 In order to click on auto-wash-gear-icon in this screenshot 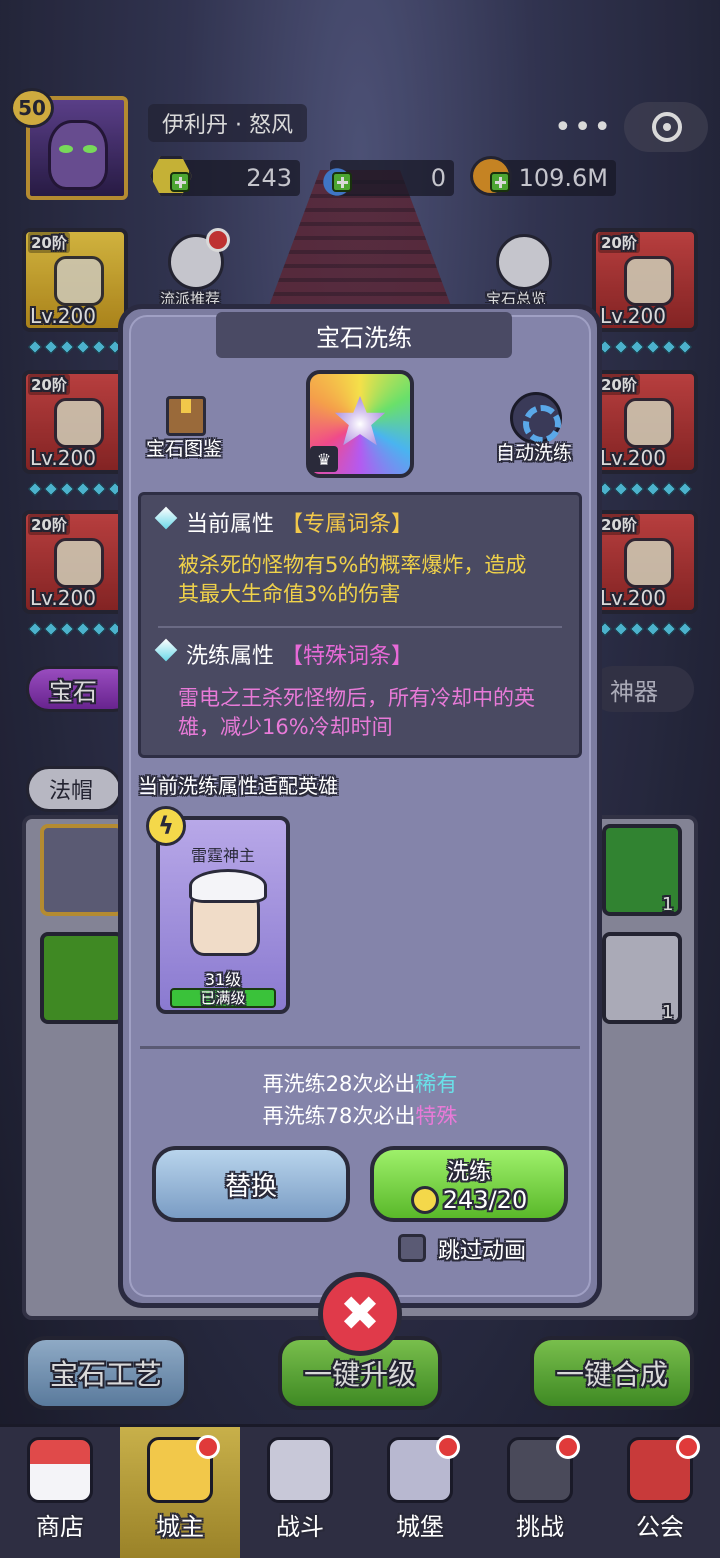, I will do `click(536, 418)`.